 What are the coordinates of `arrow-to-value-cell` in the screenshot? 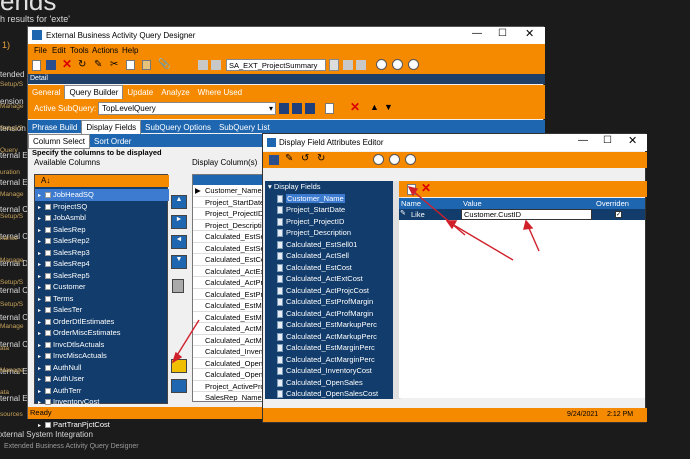 It's located at (533, 238).